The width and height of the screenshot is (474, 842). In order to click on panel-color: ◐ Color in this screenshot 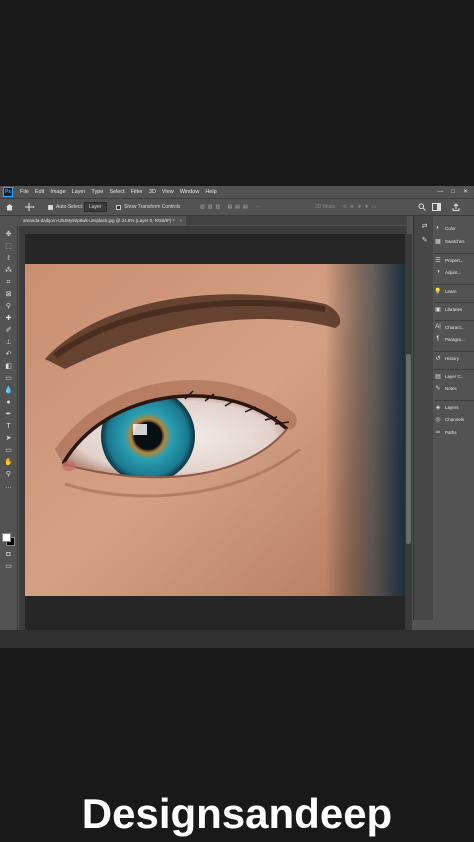, I will do `click(454, 228)`.